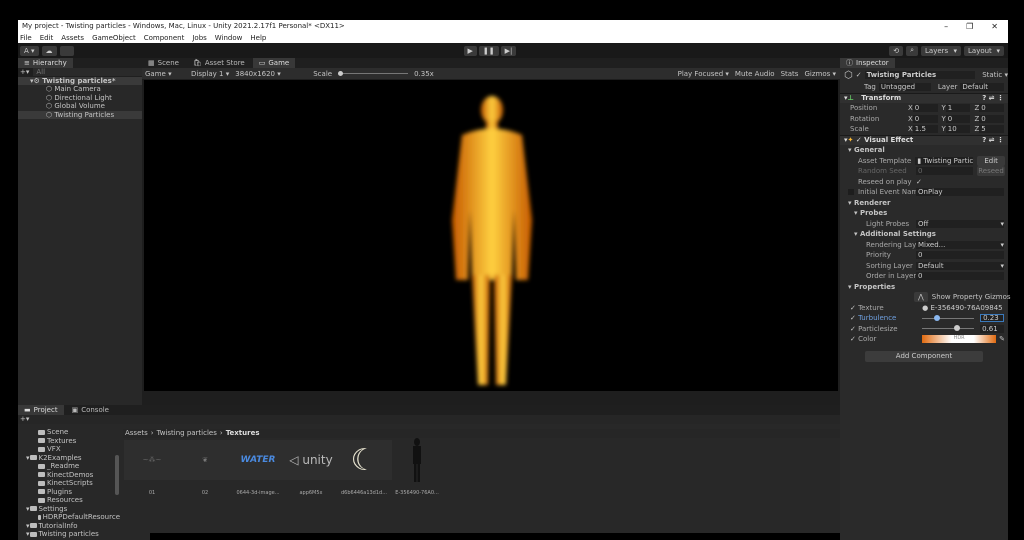 The image size is (1024, 540). What do you see at coordinates (960, 255) in the screenshot?
I see `priority-field: 0` at bounding box center [960, 255].